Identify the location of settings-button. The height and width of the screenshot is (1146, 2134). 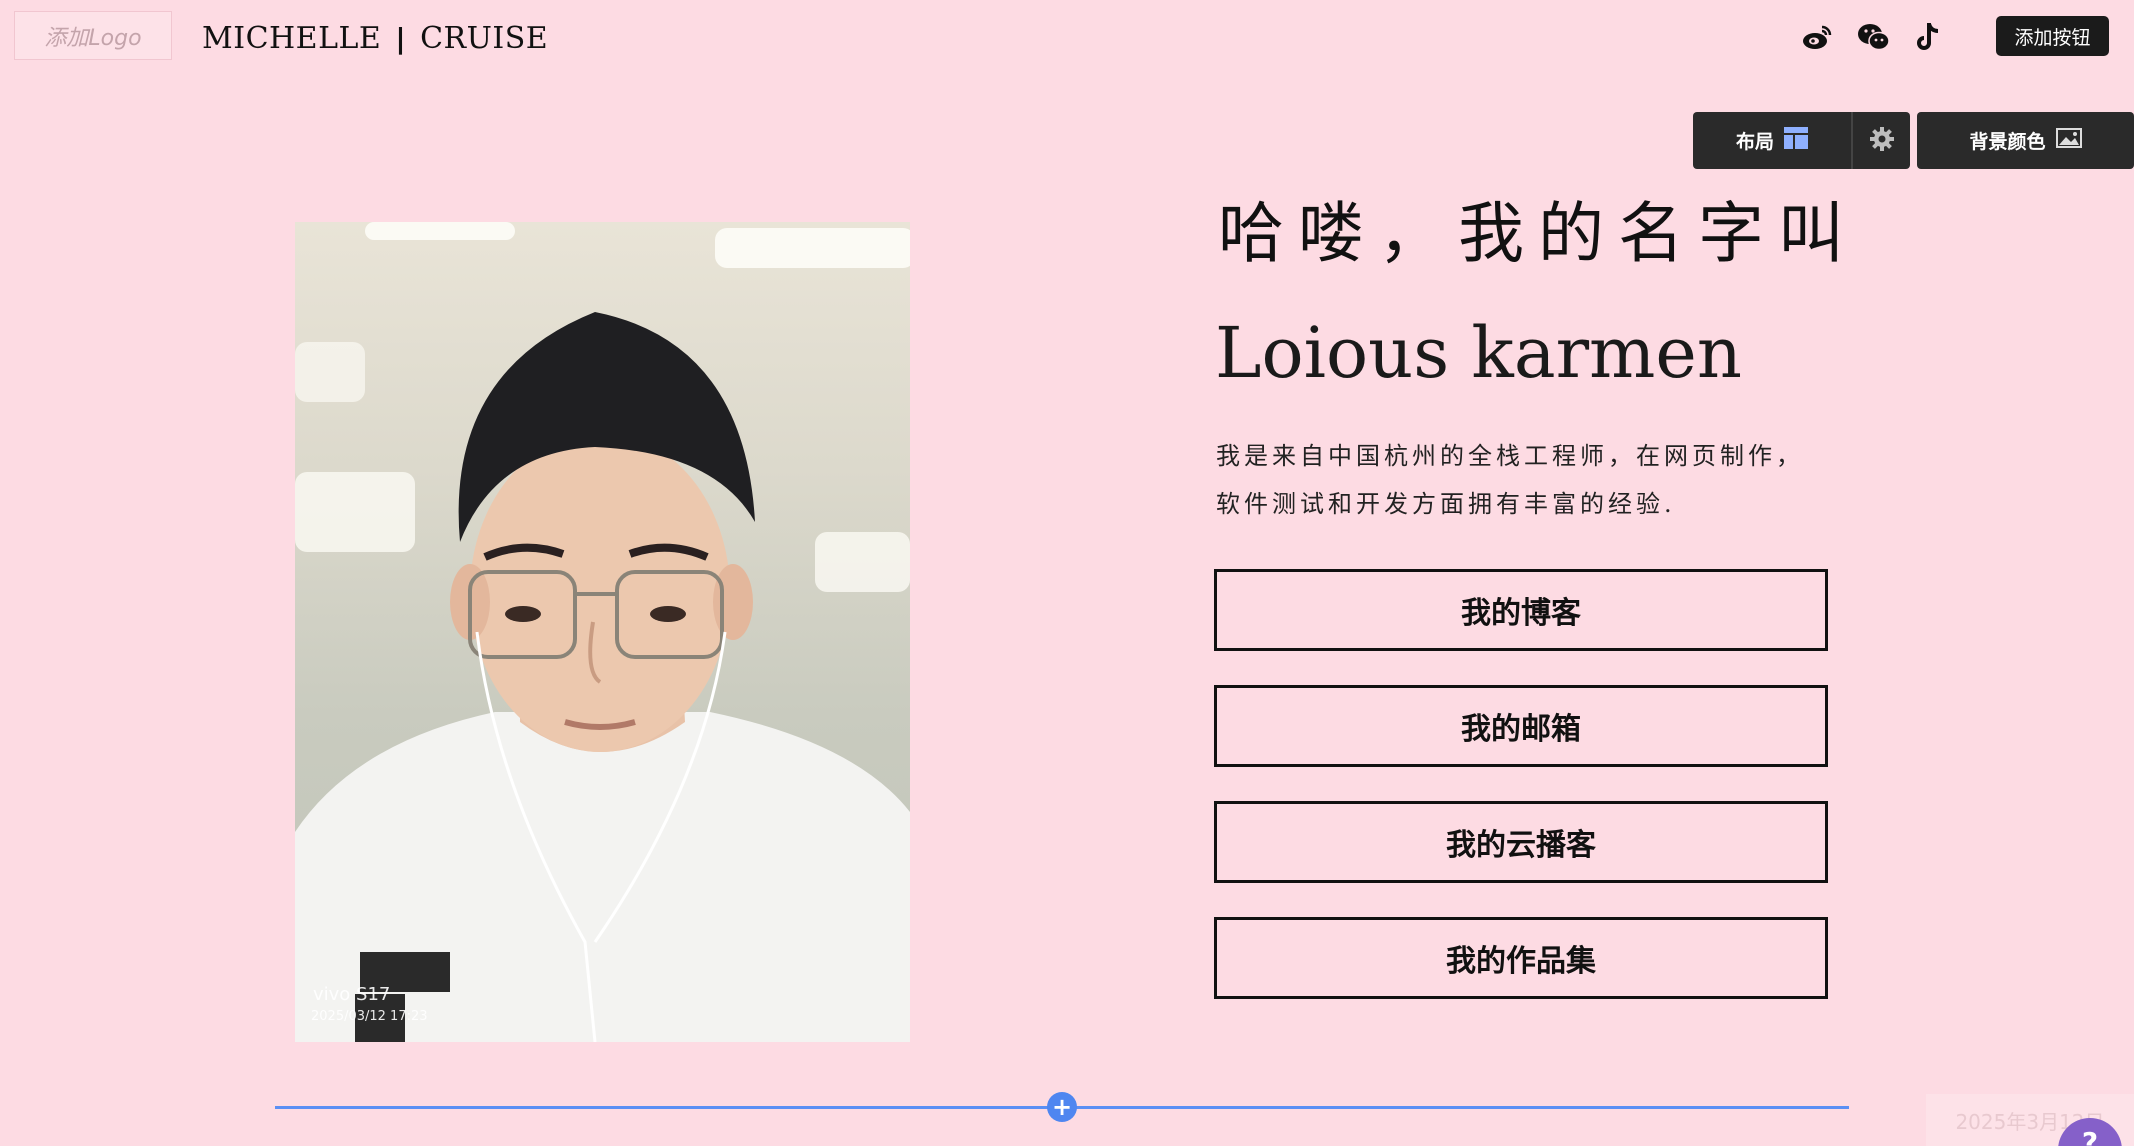
(1881, 140).